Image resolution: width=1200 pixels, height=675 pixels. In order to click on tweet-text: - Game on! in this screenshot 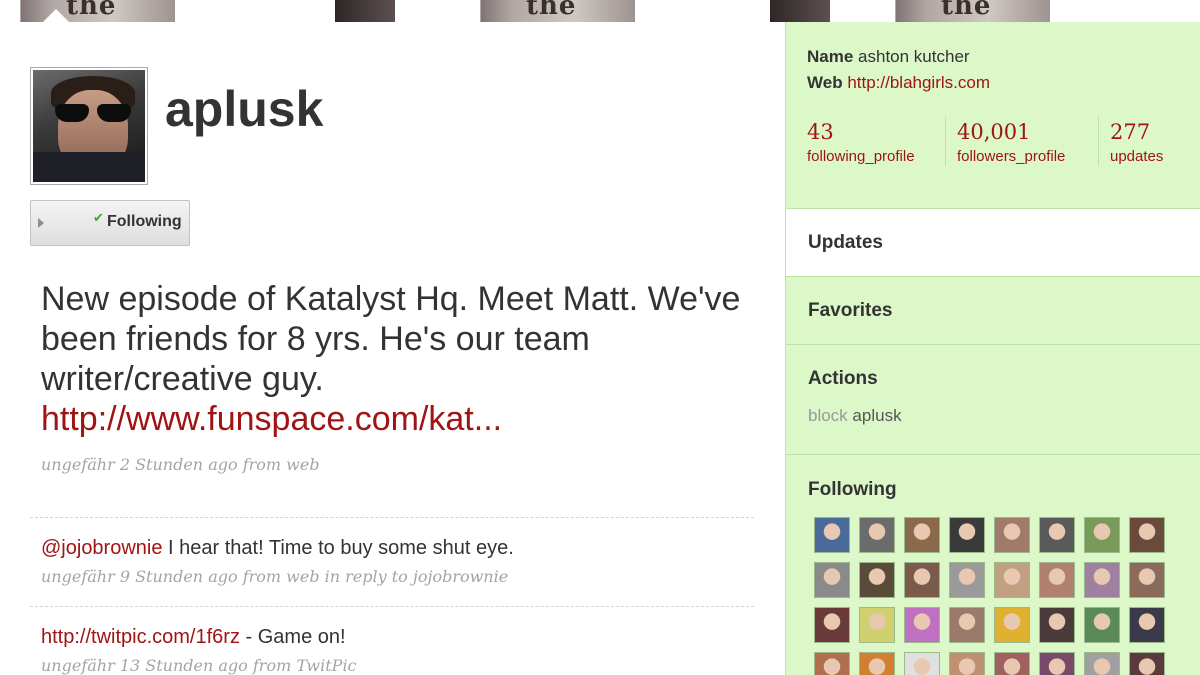, I will do `click(292, 637)`.